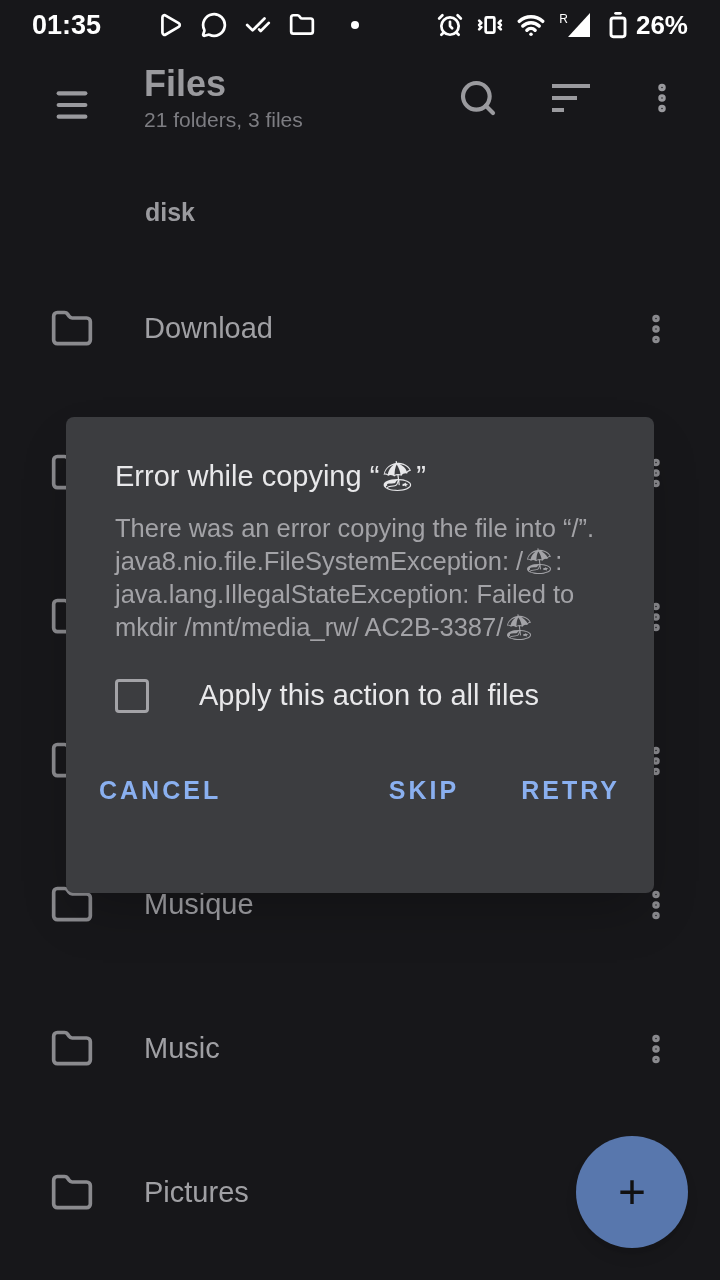 This screenshot has height=1280, width=720. I want to click on search-icon, so click(478, 98).